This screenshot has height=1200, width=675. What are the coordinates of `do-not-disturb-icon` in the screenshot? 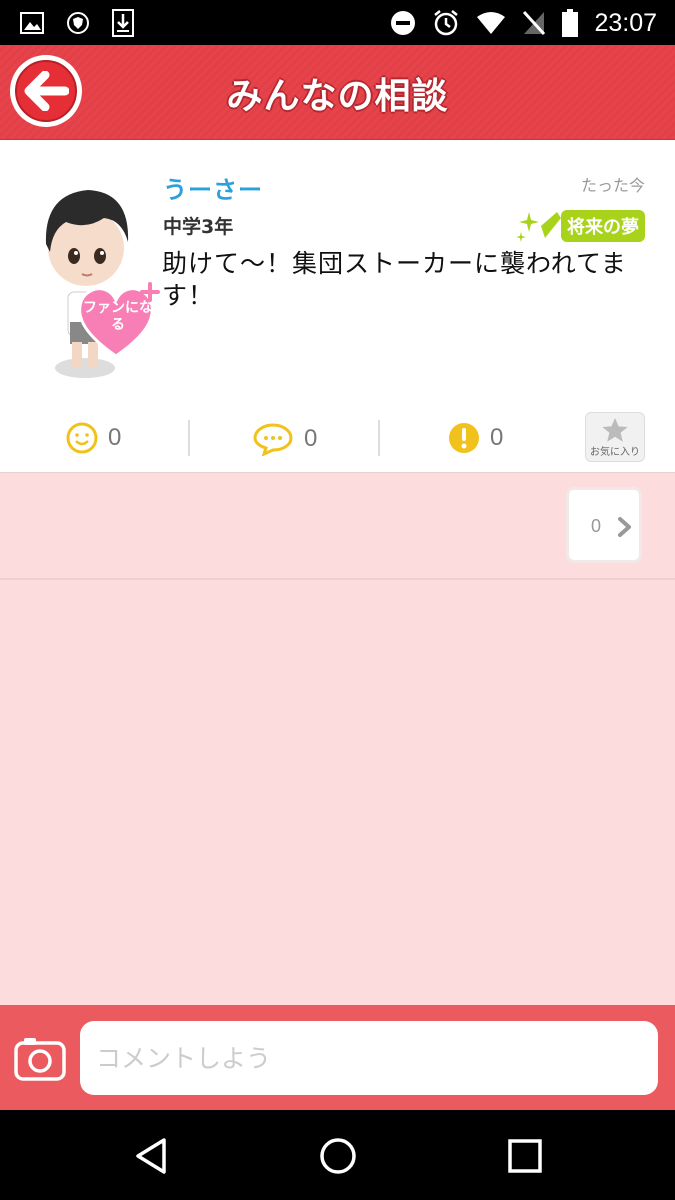 It's located at (403, 23).